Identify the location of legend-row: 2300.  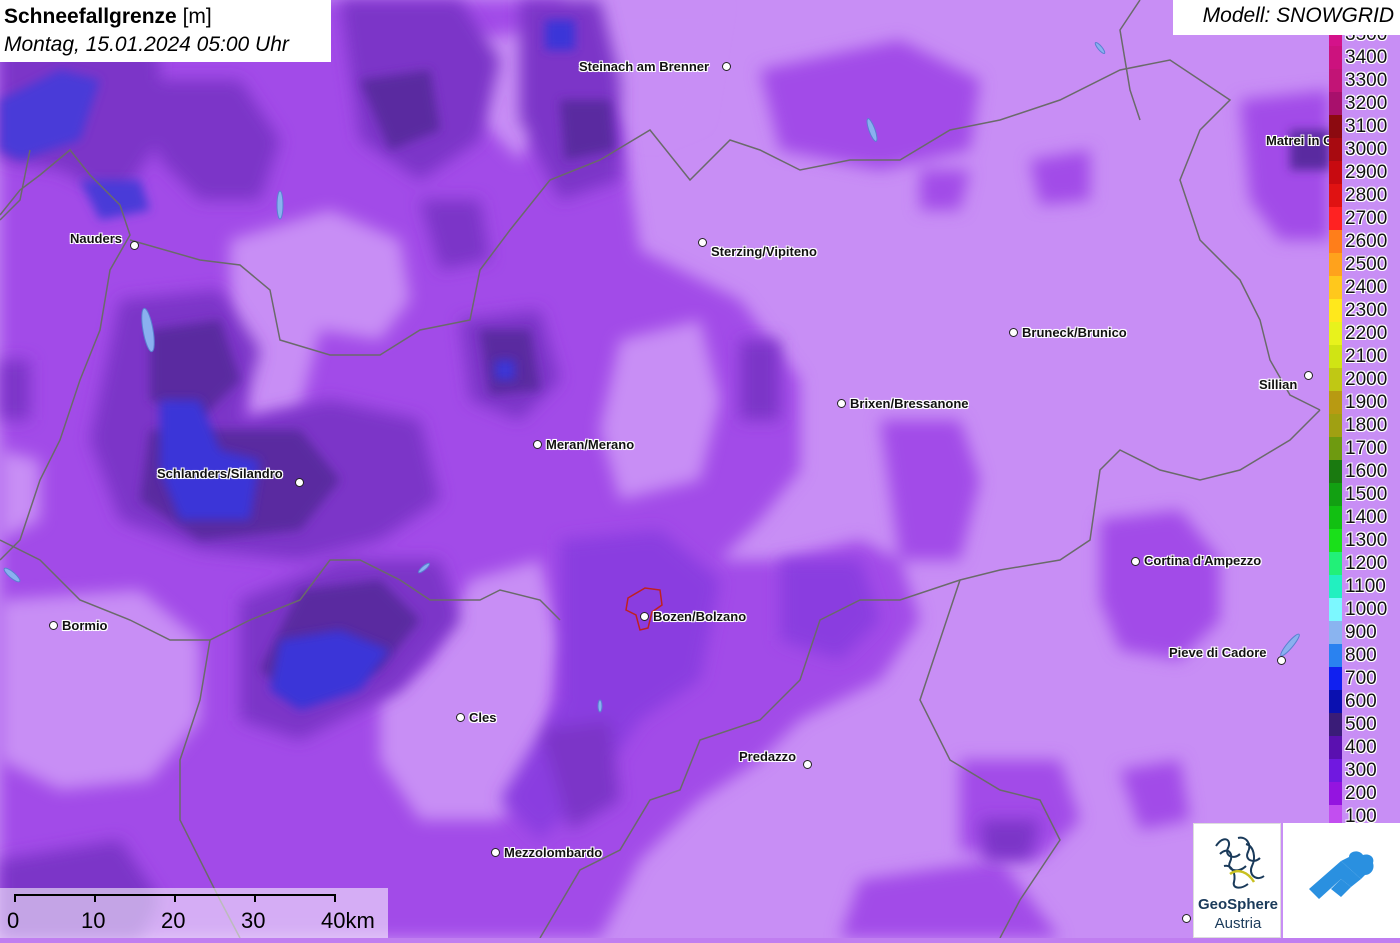
(1364, 310).